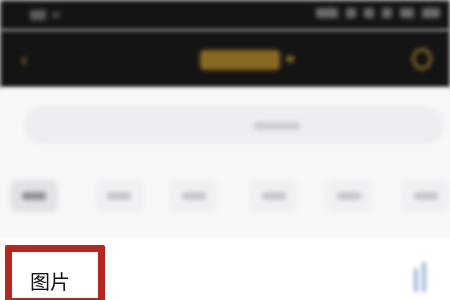 The image size is (450, 300). Describe the element at coordinates (240, 60) in the screenshot. I see `nav-title` at that location.